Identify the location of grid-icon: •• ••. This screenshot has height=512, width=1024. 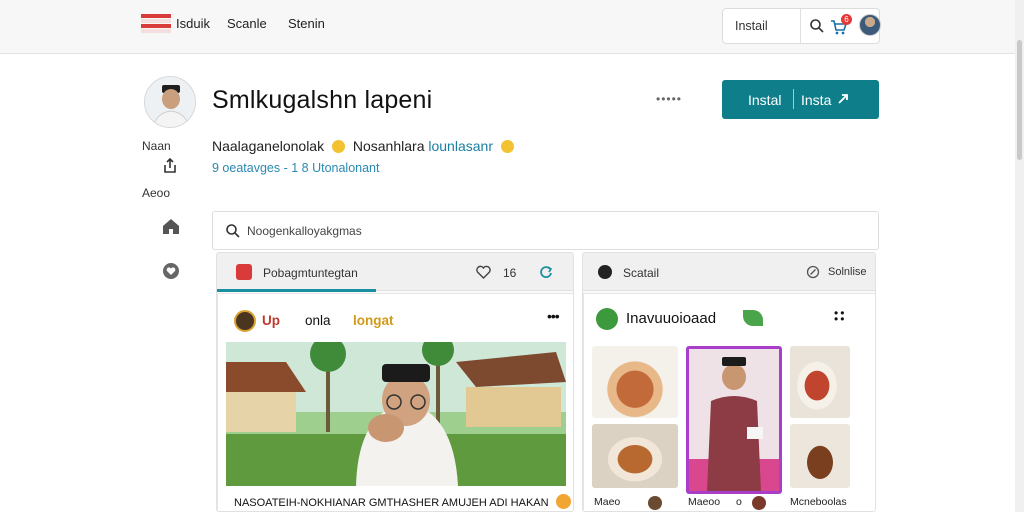
(840, 316).